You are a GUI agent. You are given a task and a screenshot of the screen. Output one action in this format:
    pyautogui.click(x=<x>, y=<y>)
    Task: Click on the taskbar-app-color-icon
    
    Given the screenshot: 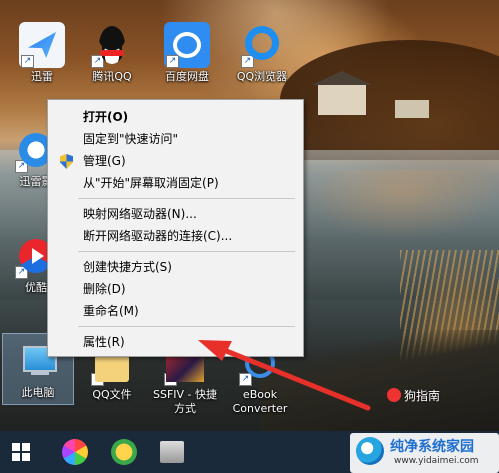 What is the action you would take?
    pyautogui.click(x=75, y=452)
    